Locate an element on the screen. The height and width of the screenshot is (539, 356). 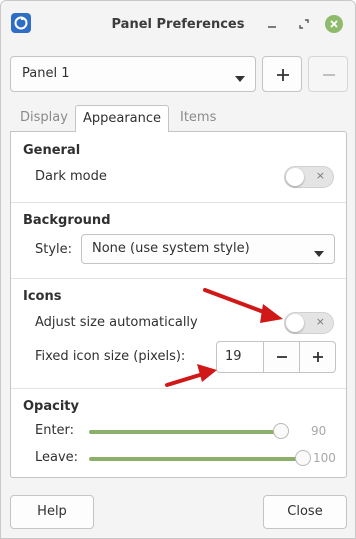
decrement-button is located at coordinates (281, 357).